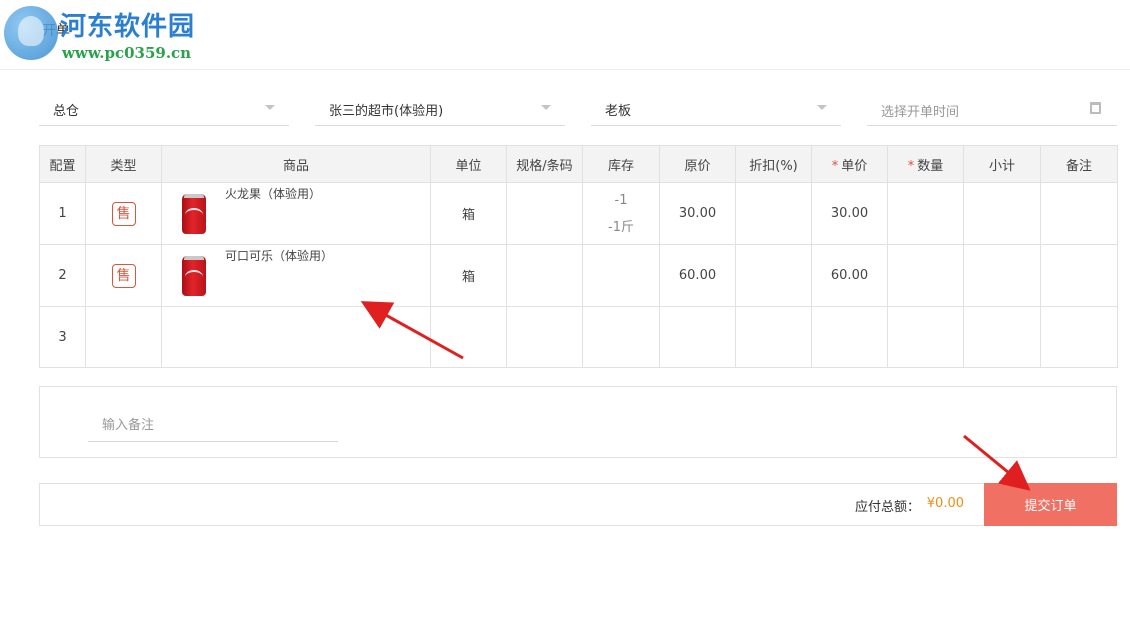 This screenshot has height=638, width=1130. I want to click on col-config: 配置, so click(62, 164).